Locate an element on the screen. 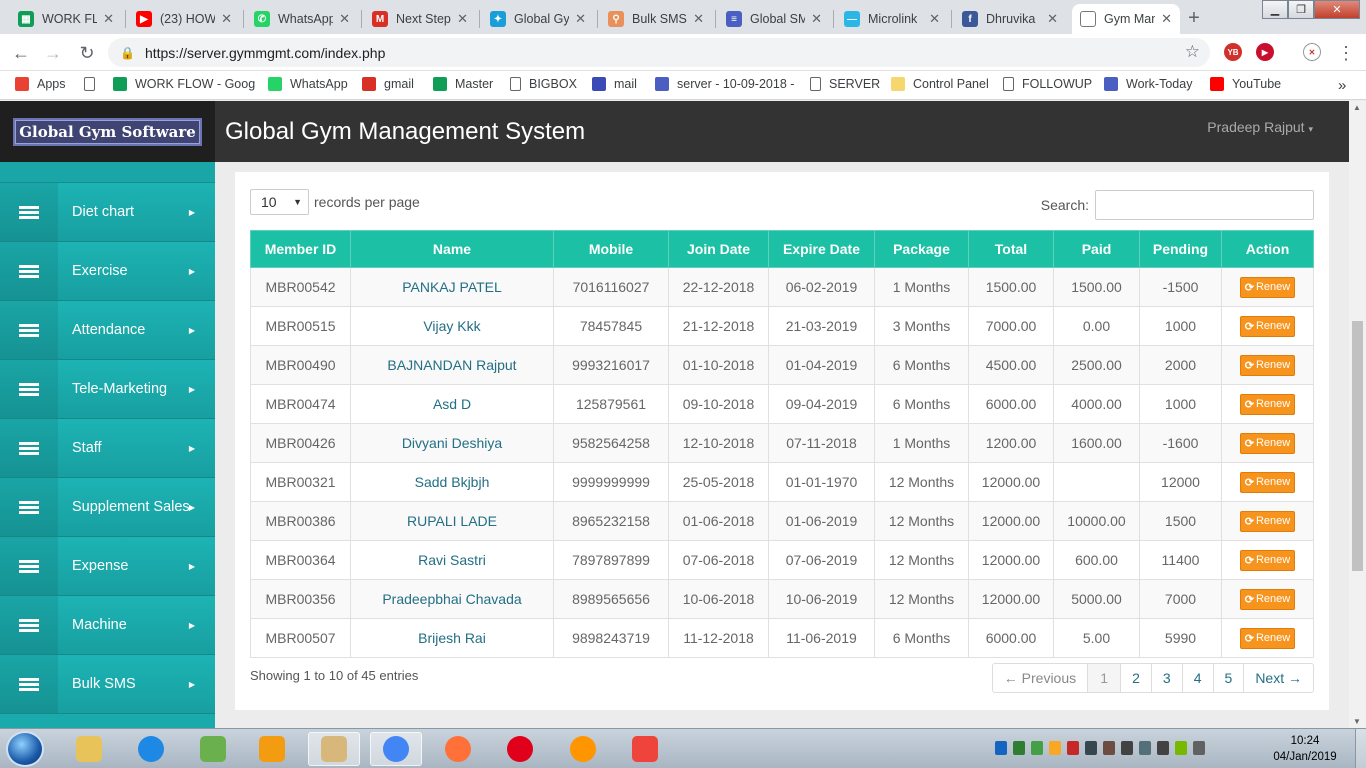 Image resolution: width=1366 pixels, height=768 pixels. bookmark-item: BIGBOX is located at coordinates (543, 84).